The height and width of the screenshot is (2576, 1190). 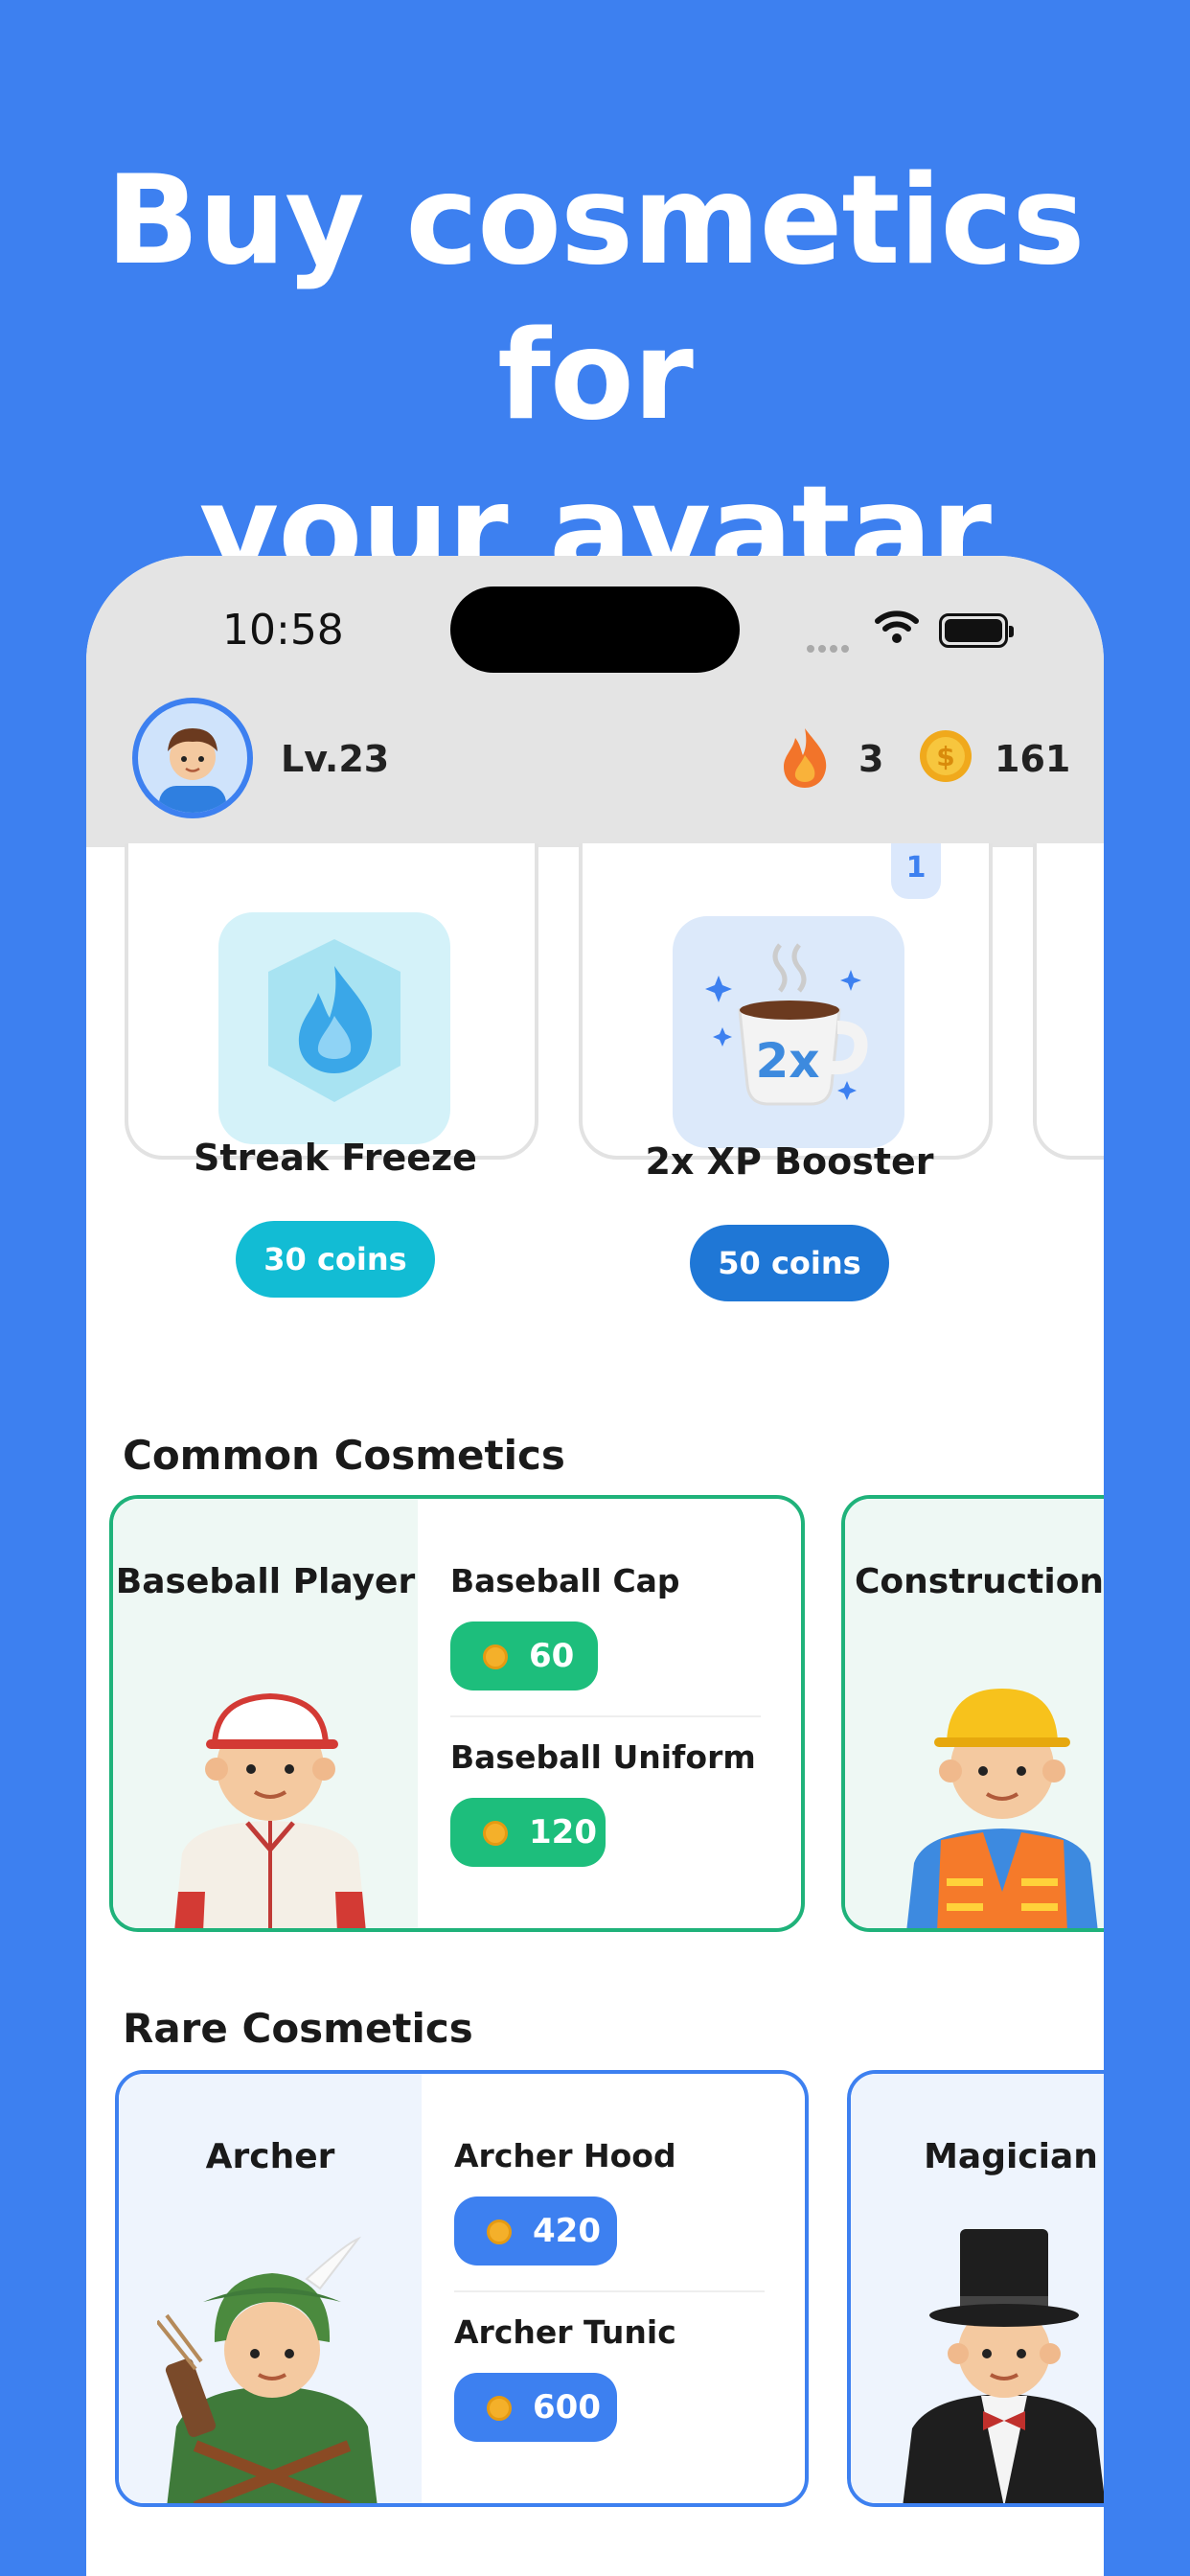 I want to click on xp-booster-quantity-badge: 1, so click(x=916, y=871).